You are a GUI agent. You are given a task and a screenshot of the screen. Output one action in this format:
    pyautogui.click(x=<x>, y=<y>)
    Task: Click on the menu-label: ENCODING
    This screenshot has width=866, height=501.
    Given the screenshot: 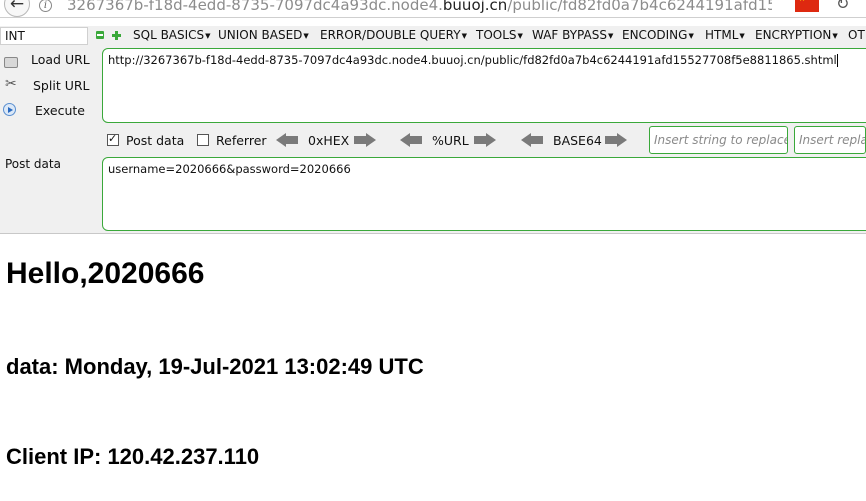 What is the action you would take?
    pyautogui.click(x=655, y=35)
    